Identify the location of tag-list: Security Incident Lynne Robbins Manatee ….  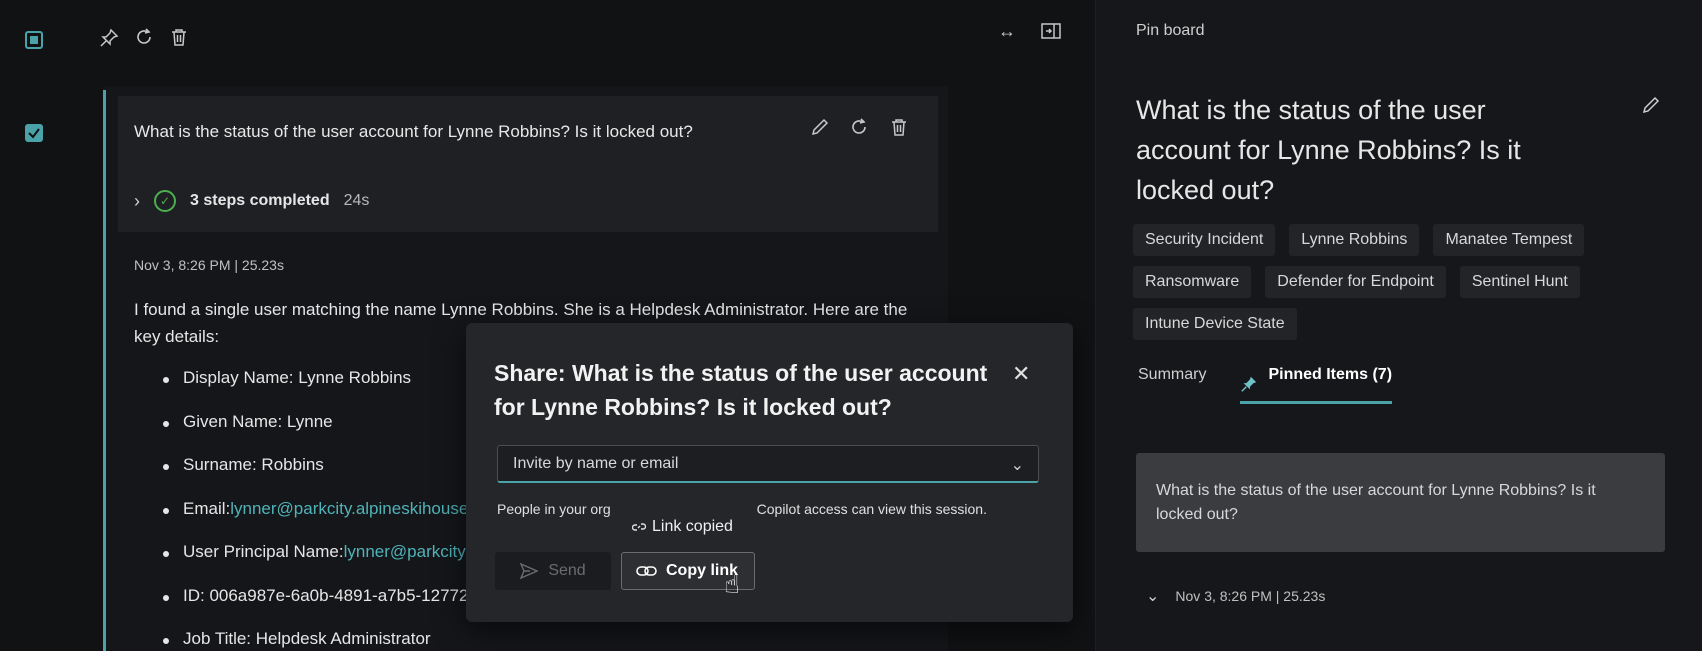
(1393, 282).